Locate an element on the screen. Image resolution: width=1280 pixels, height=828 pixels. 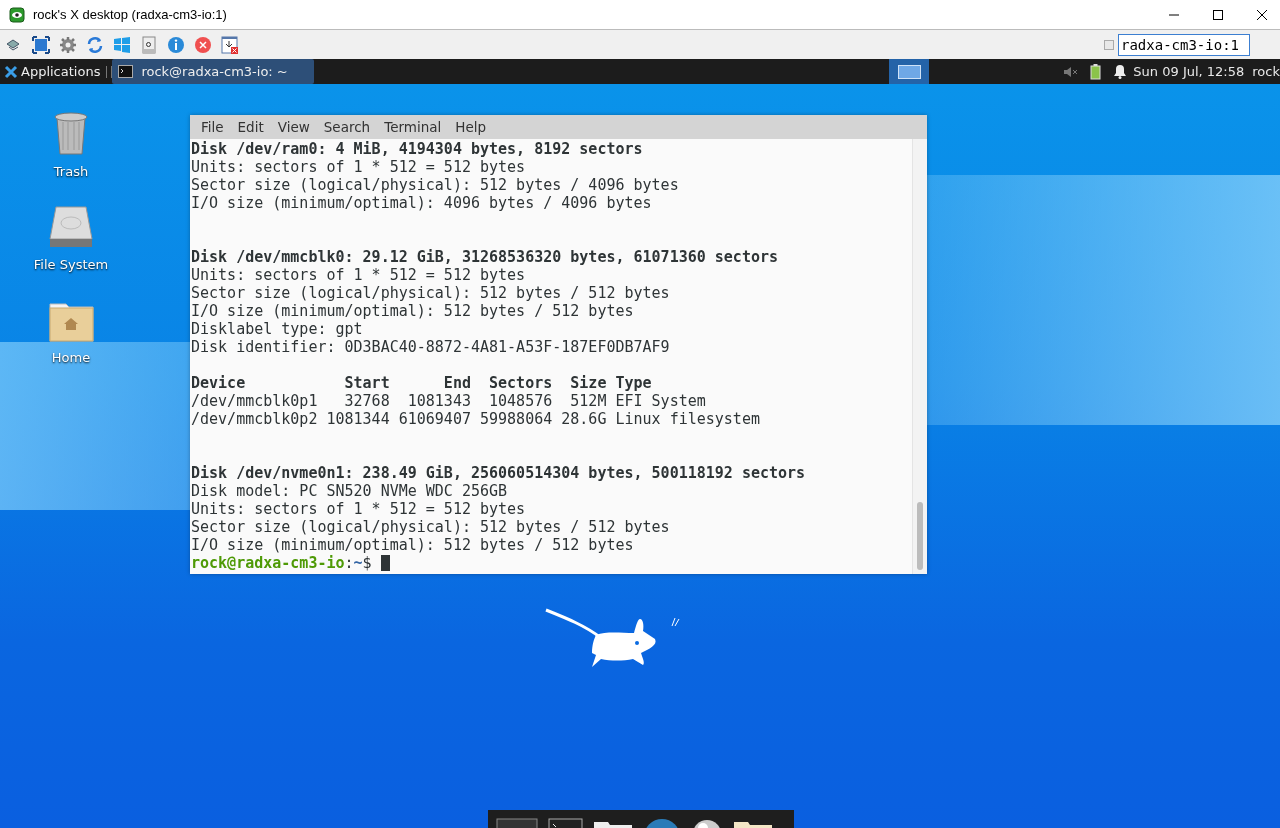
terminal-output-line: /dev/mmcblk0p1 32768 1081343 1048576 512M EFI System is located at coordinates (449, 401).